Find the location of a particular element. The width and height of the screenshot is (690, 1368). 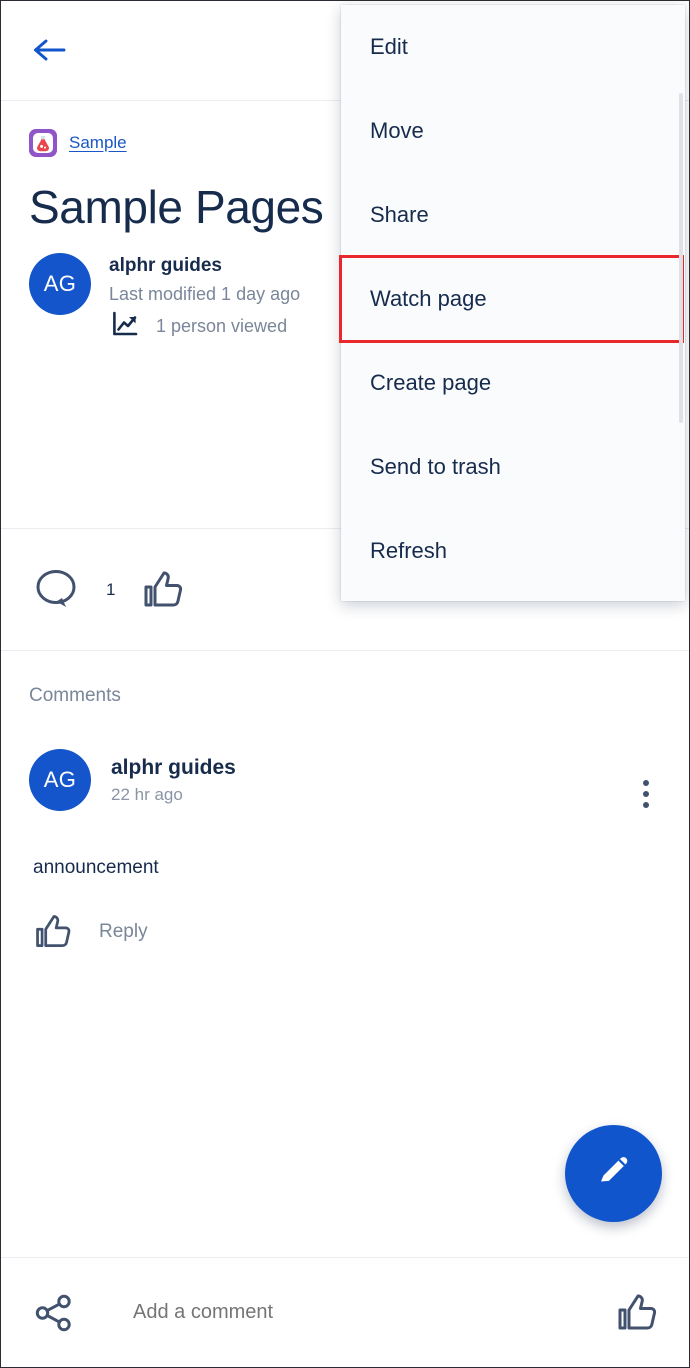

share-nodes-icon is located at coordinates (54, 1313).